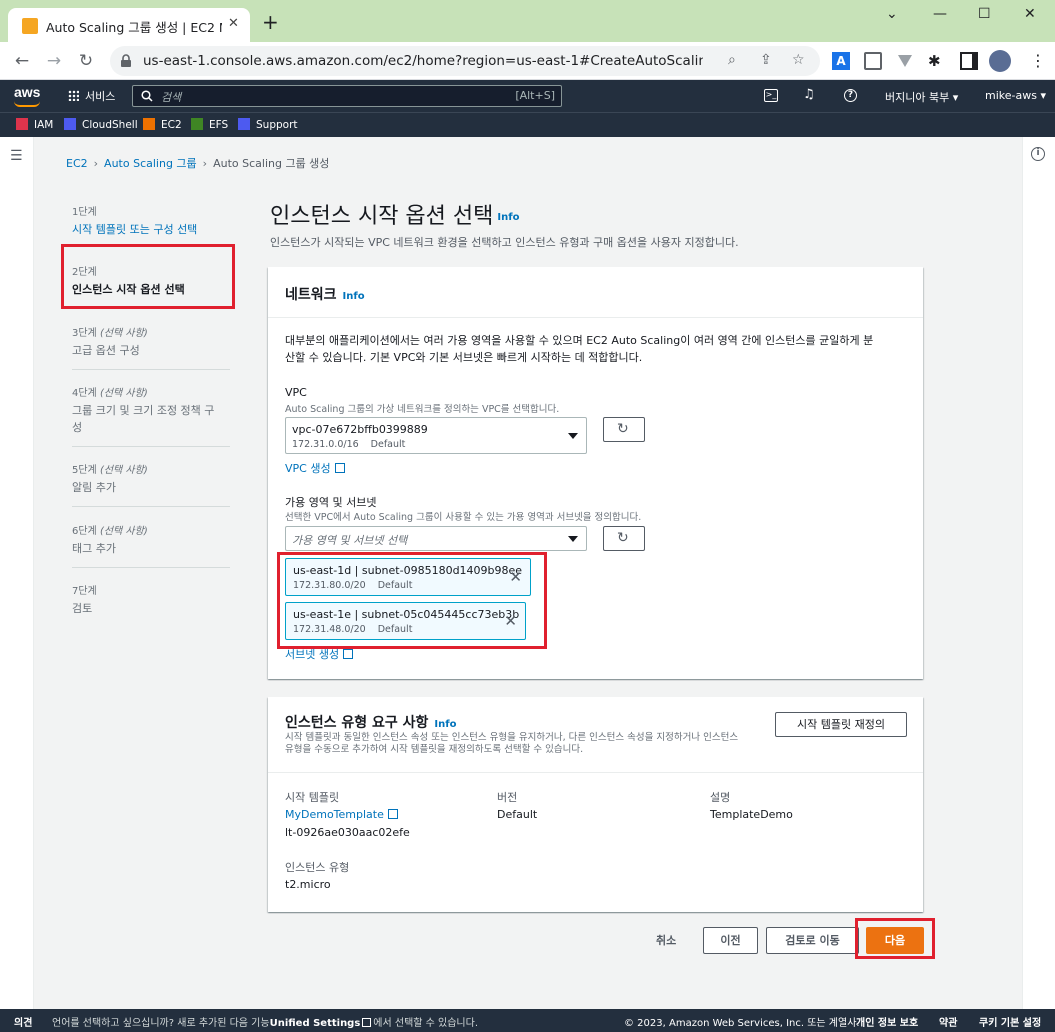 Image resolution: width=1055 pixels, height=1032 pixels. What do you see at coordinates (388, 444) in the screenshot?
I see `vpc-default-tag: Default` at bounding box center [388, 444].